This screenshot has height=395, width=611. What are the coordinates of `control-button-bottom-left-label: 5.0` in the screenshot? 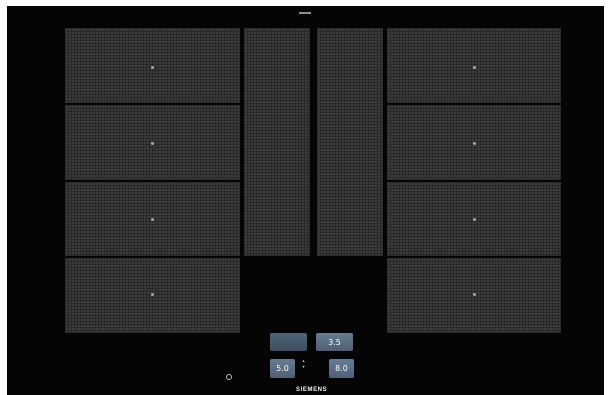 It's located at (282, 368).